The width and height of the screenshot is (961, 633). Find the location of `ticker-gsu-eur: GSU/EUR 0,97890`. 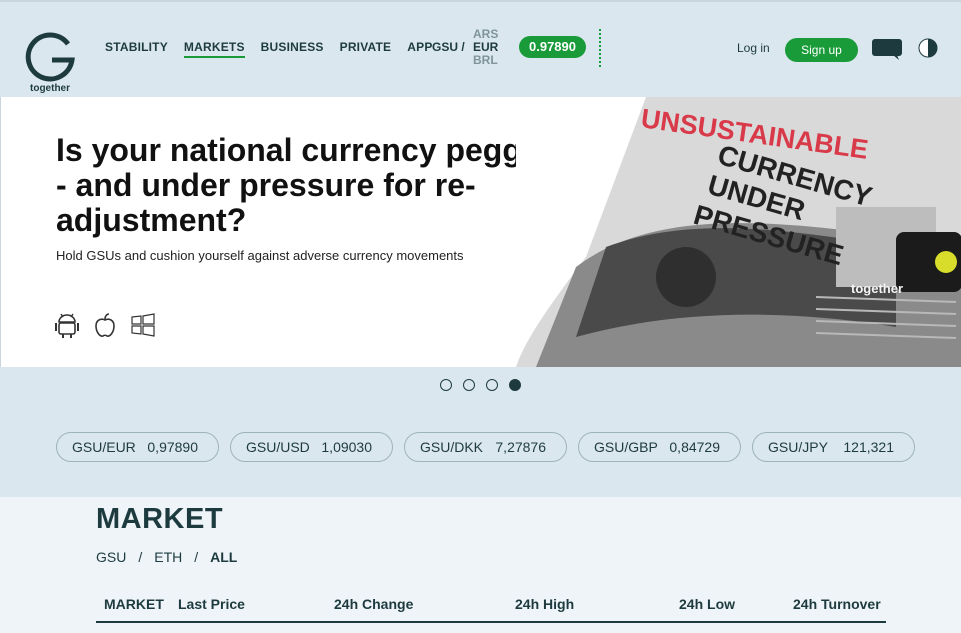

ticker-gsu-eur: GSU/EUR 0,97890 is located at coordinates (137, 447).